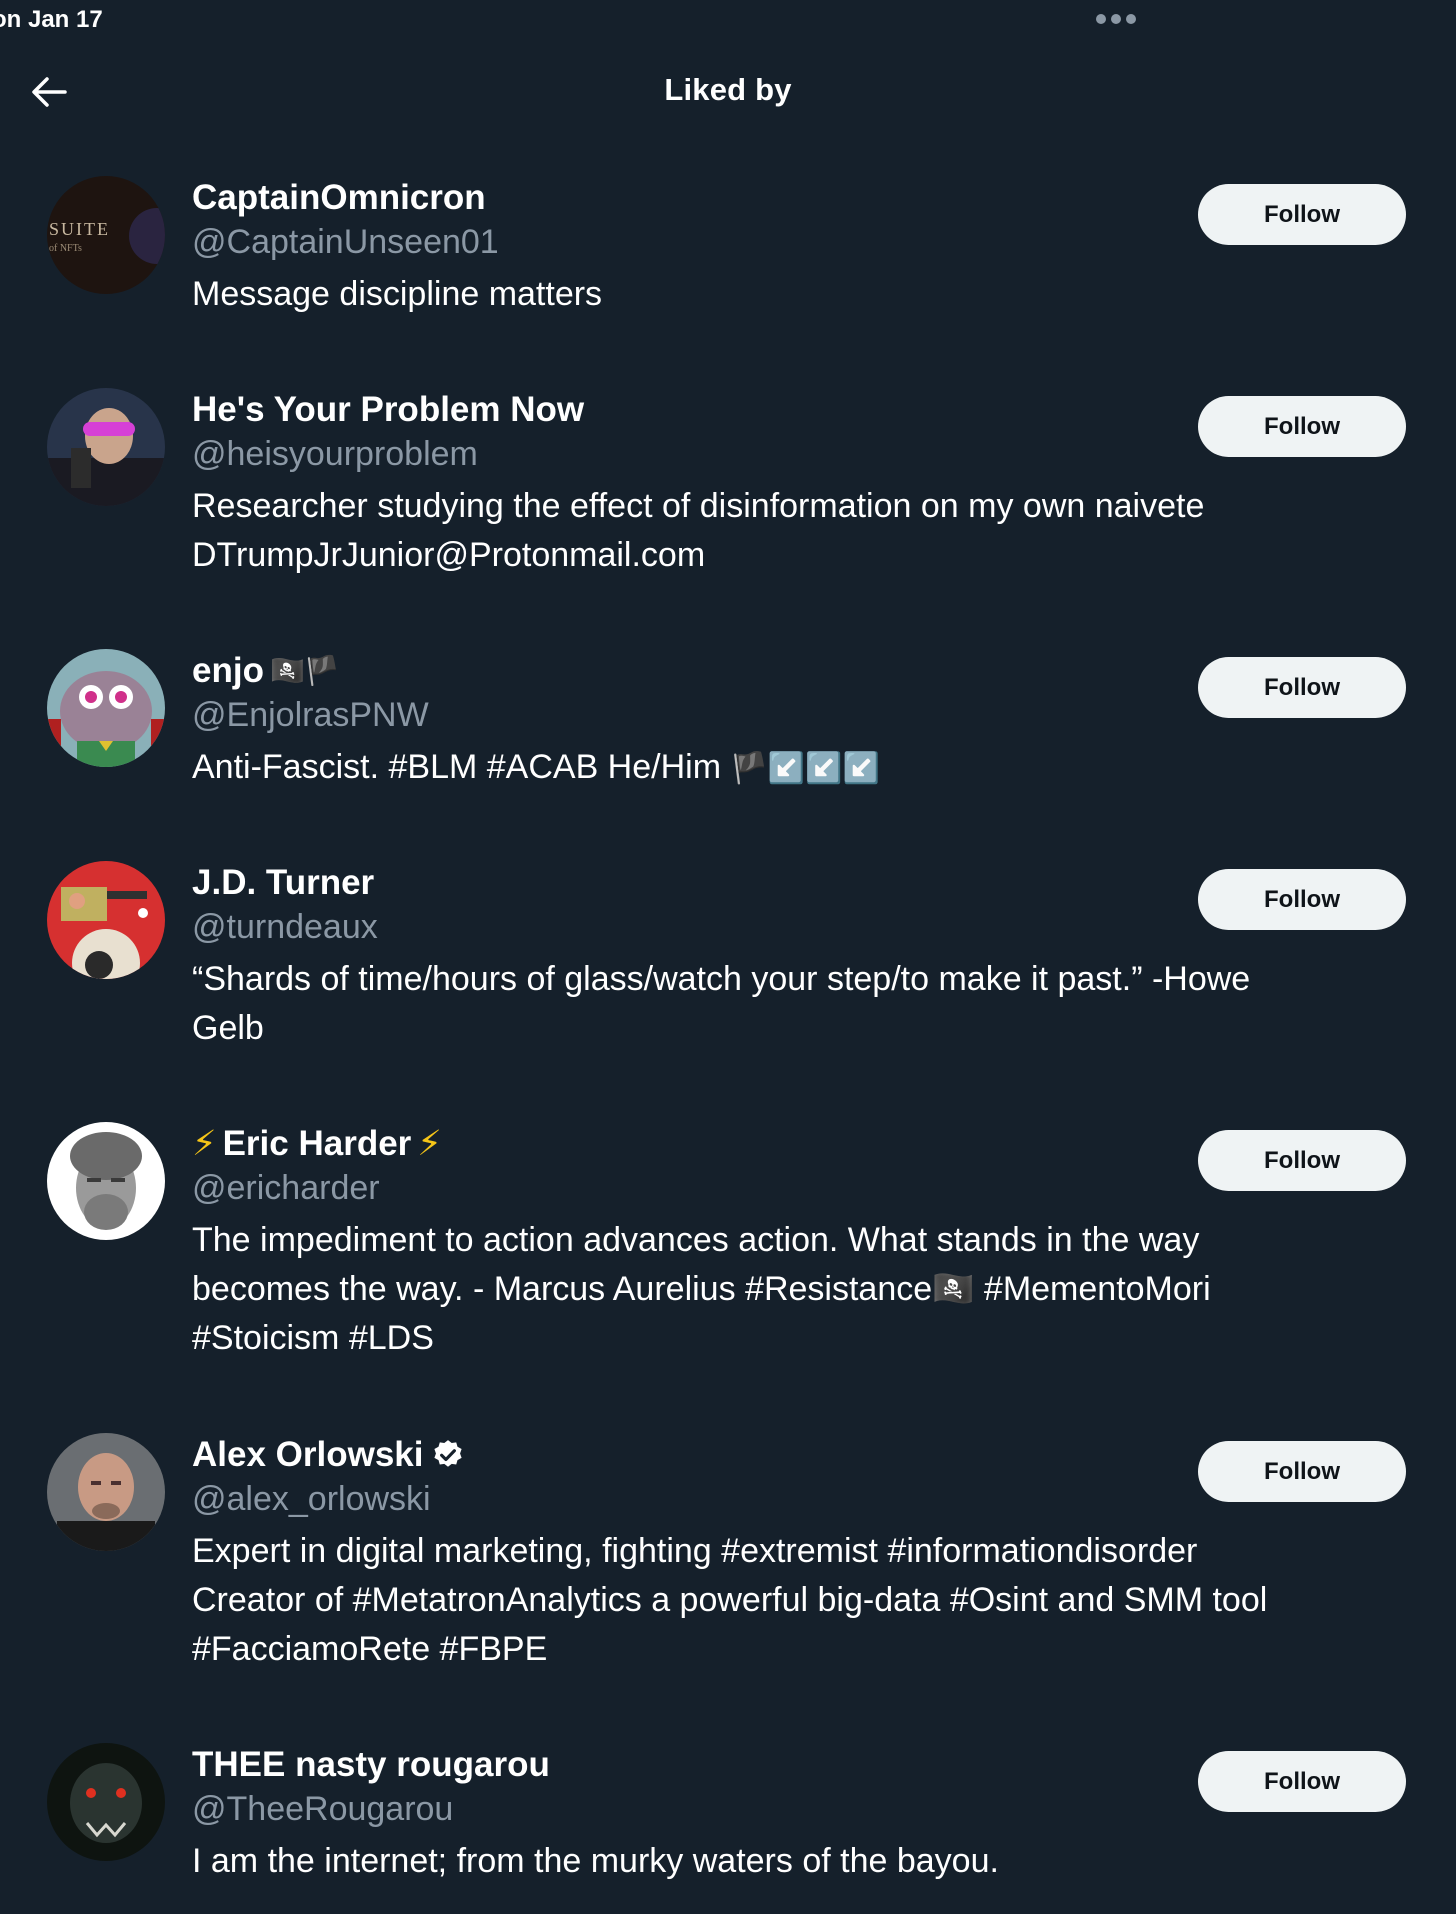 The image size is (1456, 1914). What do you see at coordinates (51, 19) in the screenshot?
I see `status-time: on Jan 17` at bounding box center [51, 19].